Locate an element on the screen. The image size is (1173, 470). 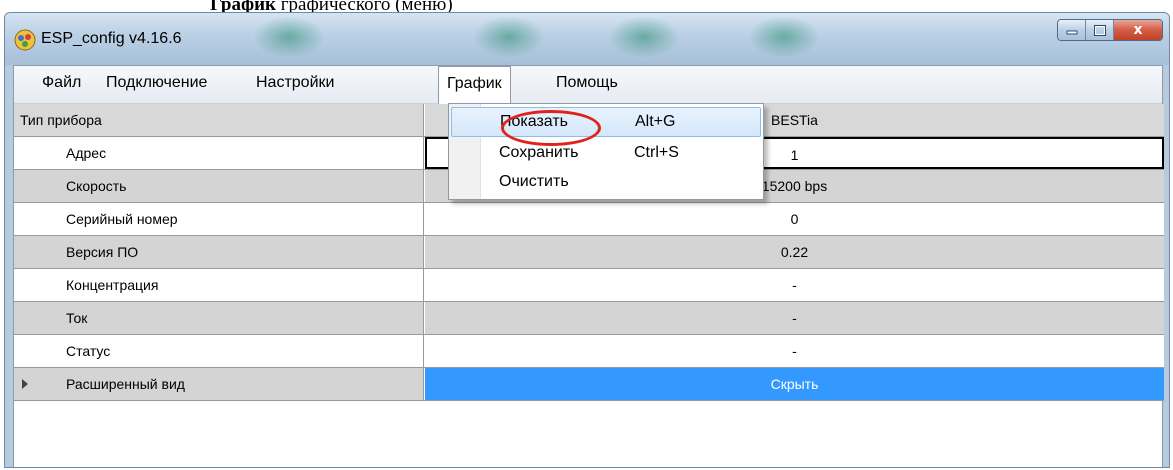
menu-item-show: Показать Alt+G is located at coordinates (606, 122).